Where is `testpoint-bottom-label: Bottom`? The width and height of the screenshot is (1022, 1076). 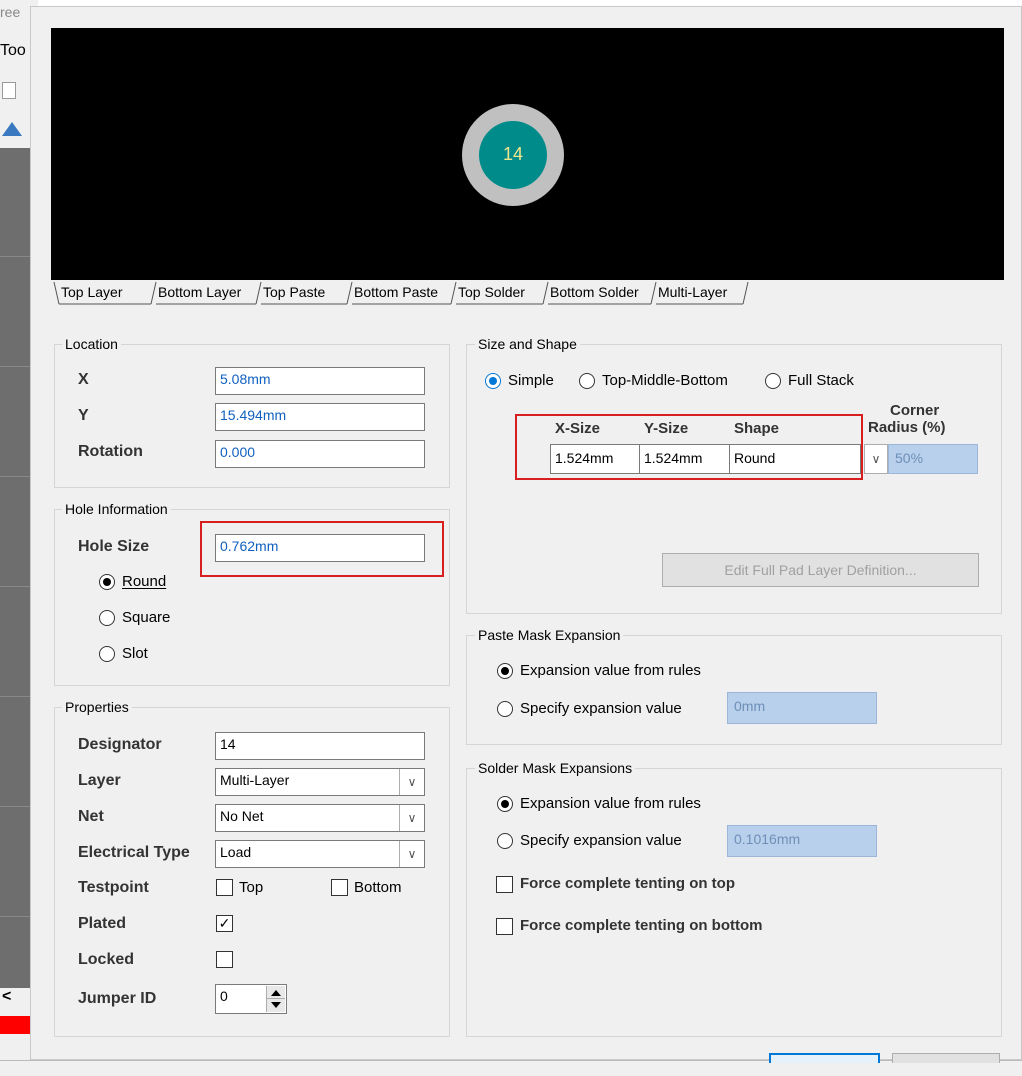 testpoint-bottom-label: Bottom is located at coordinates (378, 887).